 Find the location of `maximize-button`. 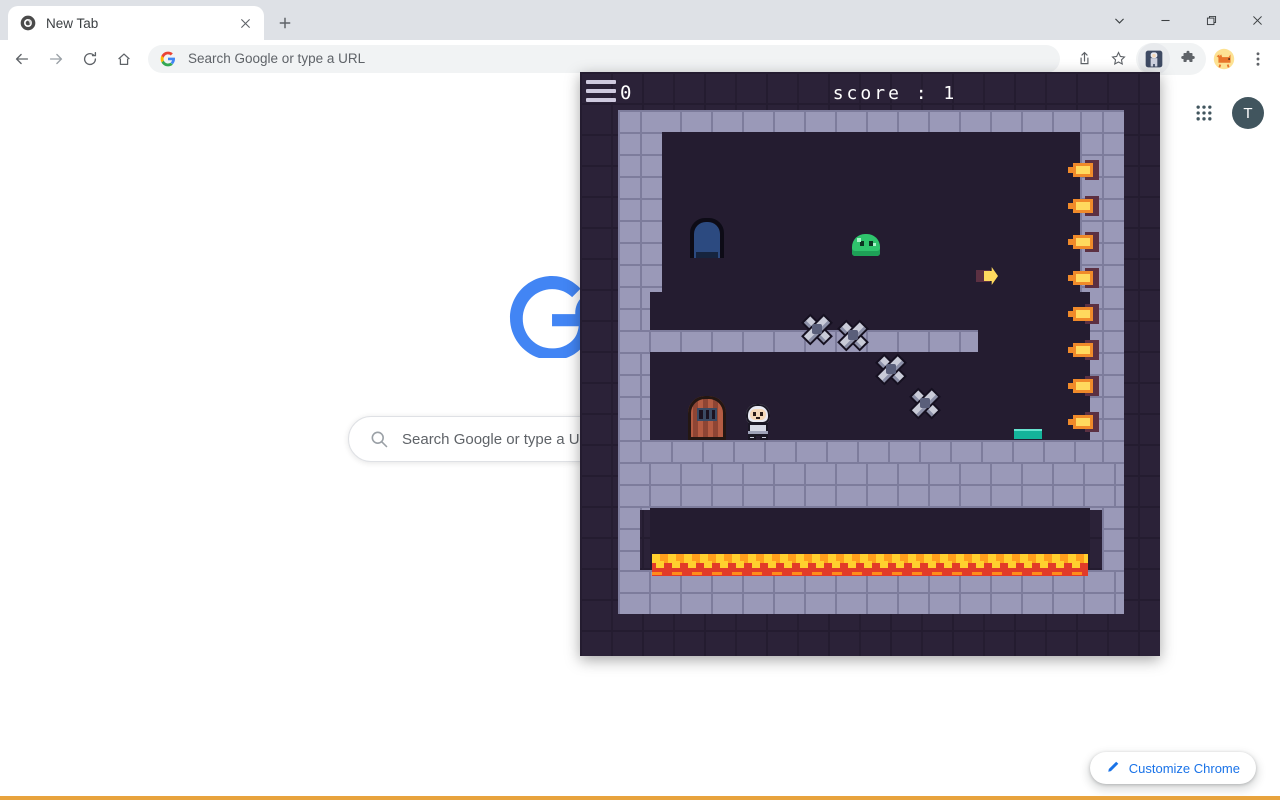

maximize-button is located at coordinates (1211, 20).